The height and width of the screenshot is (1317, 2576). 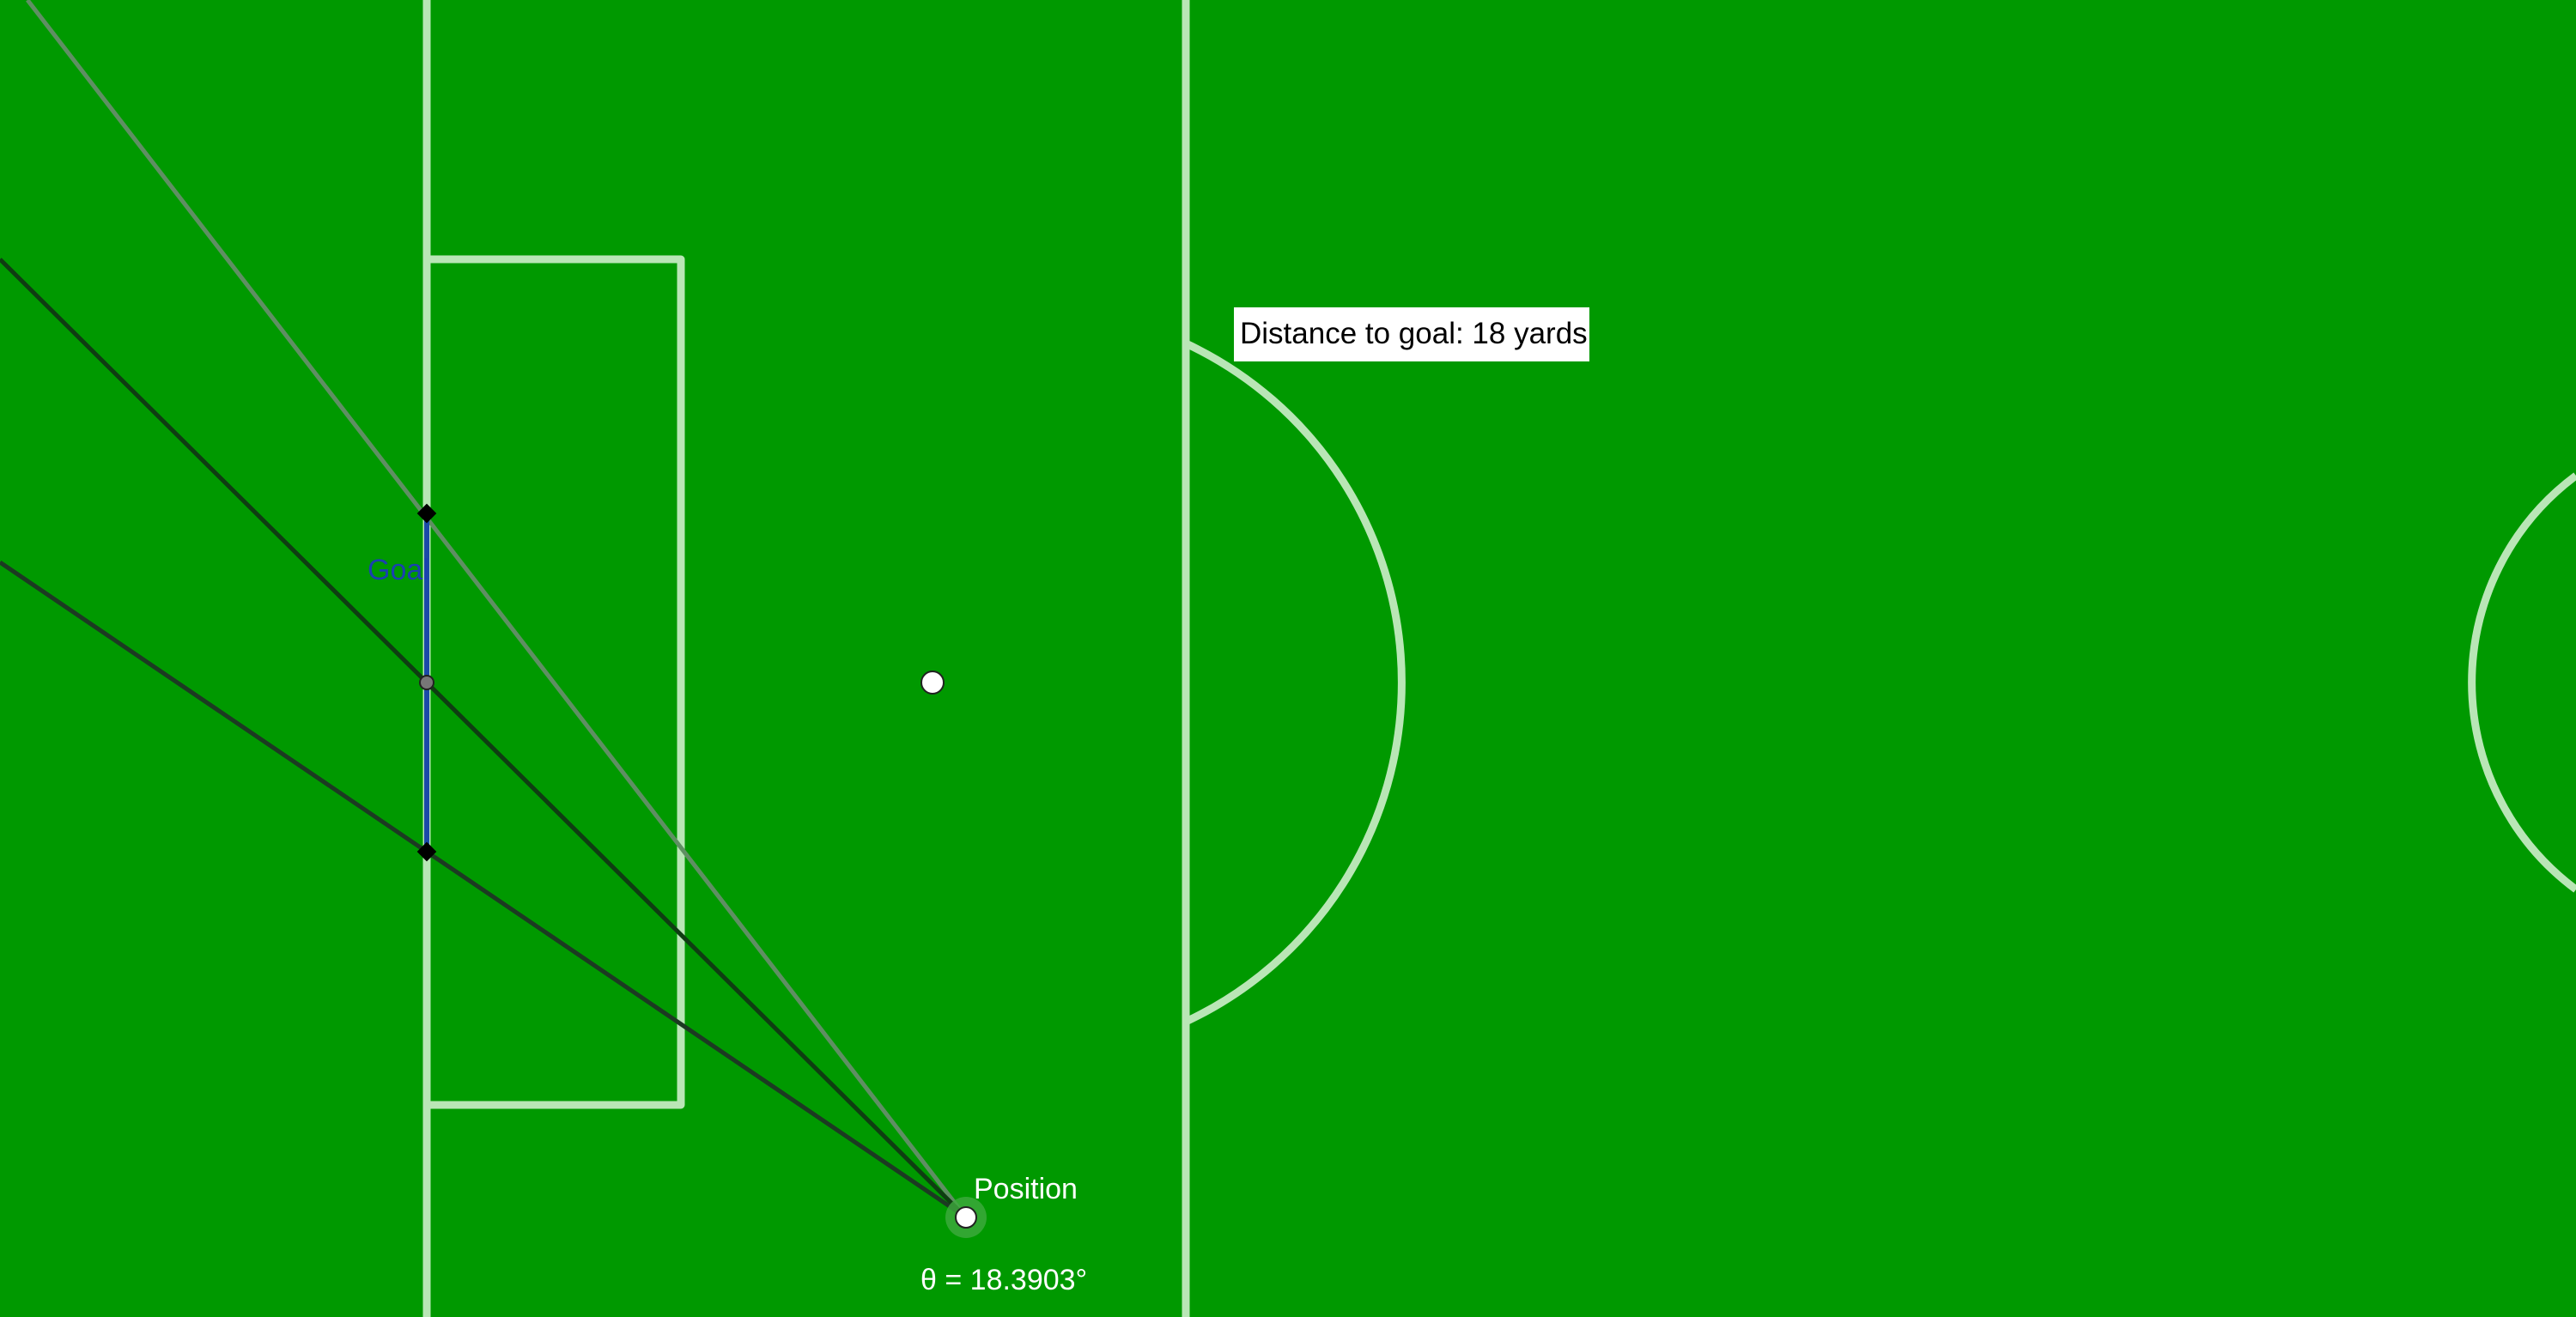 I want to click on angle-readout: θ = 18.3903°, so click(x=1003, y=1280).